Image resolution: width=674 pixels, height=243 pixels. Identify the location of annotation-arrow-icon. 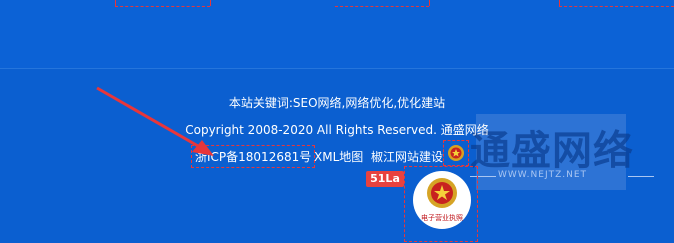
(155, 121).